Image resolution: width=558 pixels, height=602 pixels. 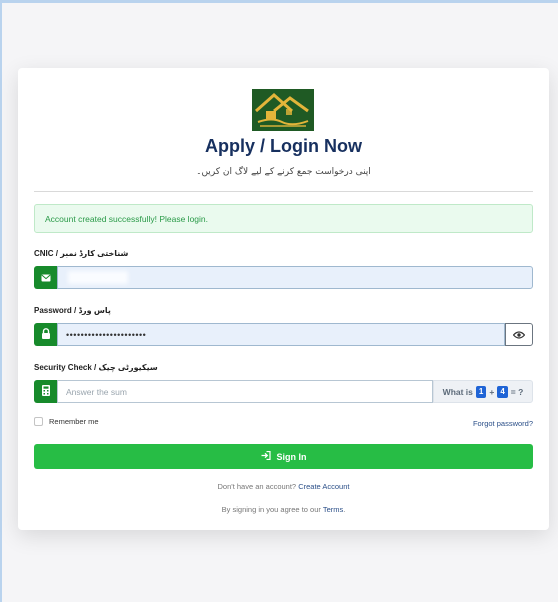 I want to click on header-divider, so click(x=283, y=191).